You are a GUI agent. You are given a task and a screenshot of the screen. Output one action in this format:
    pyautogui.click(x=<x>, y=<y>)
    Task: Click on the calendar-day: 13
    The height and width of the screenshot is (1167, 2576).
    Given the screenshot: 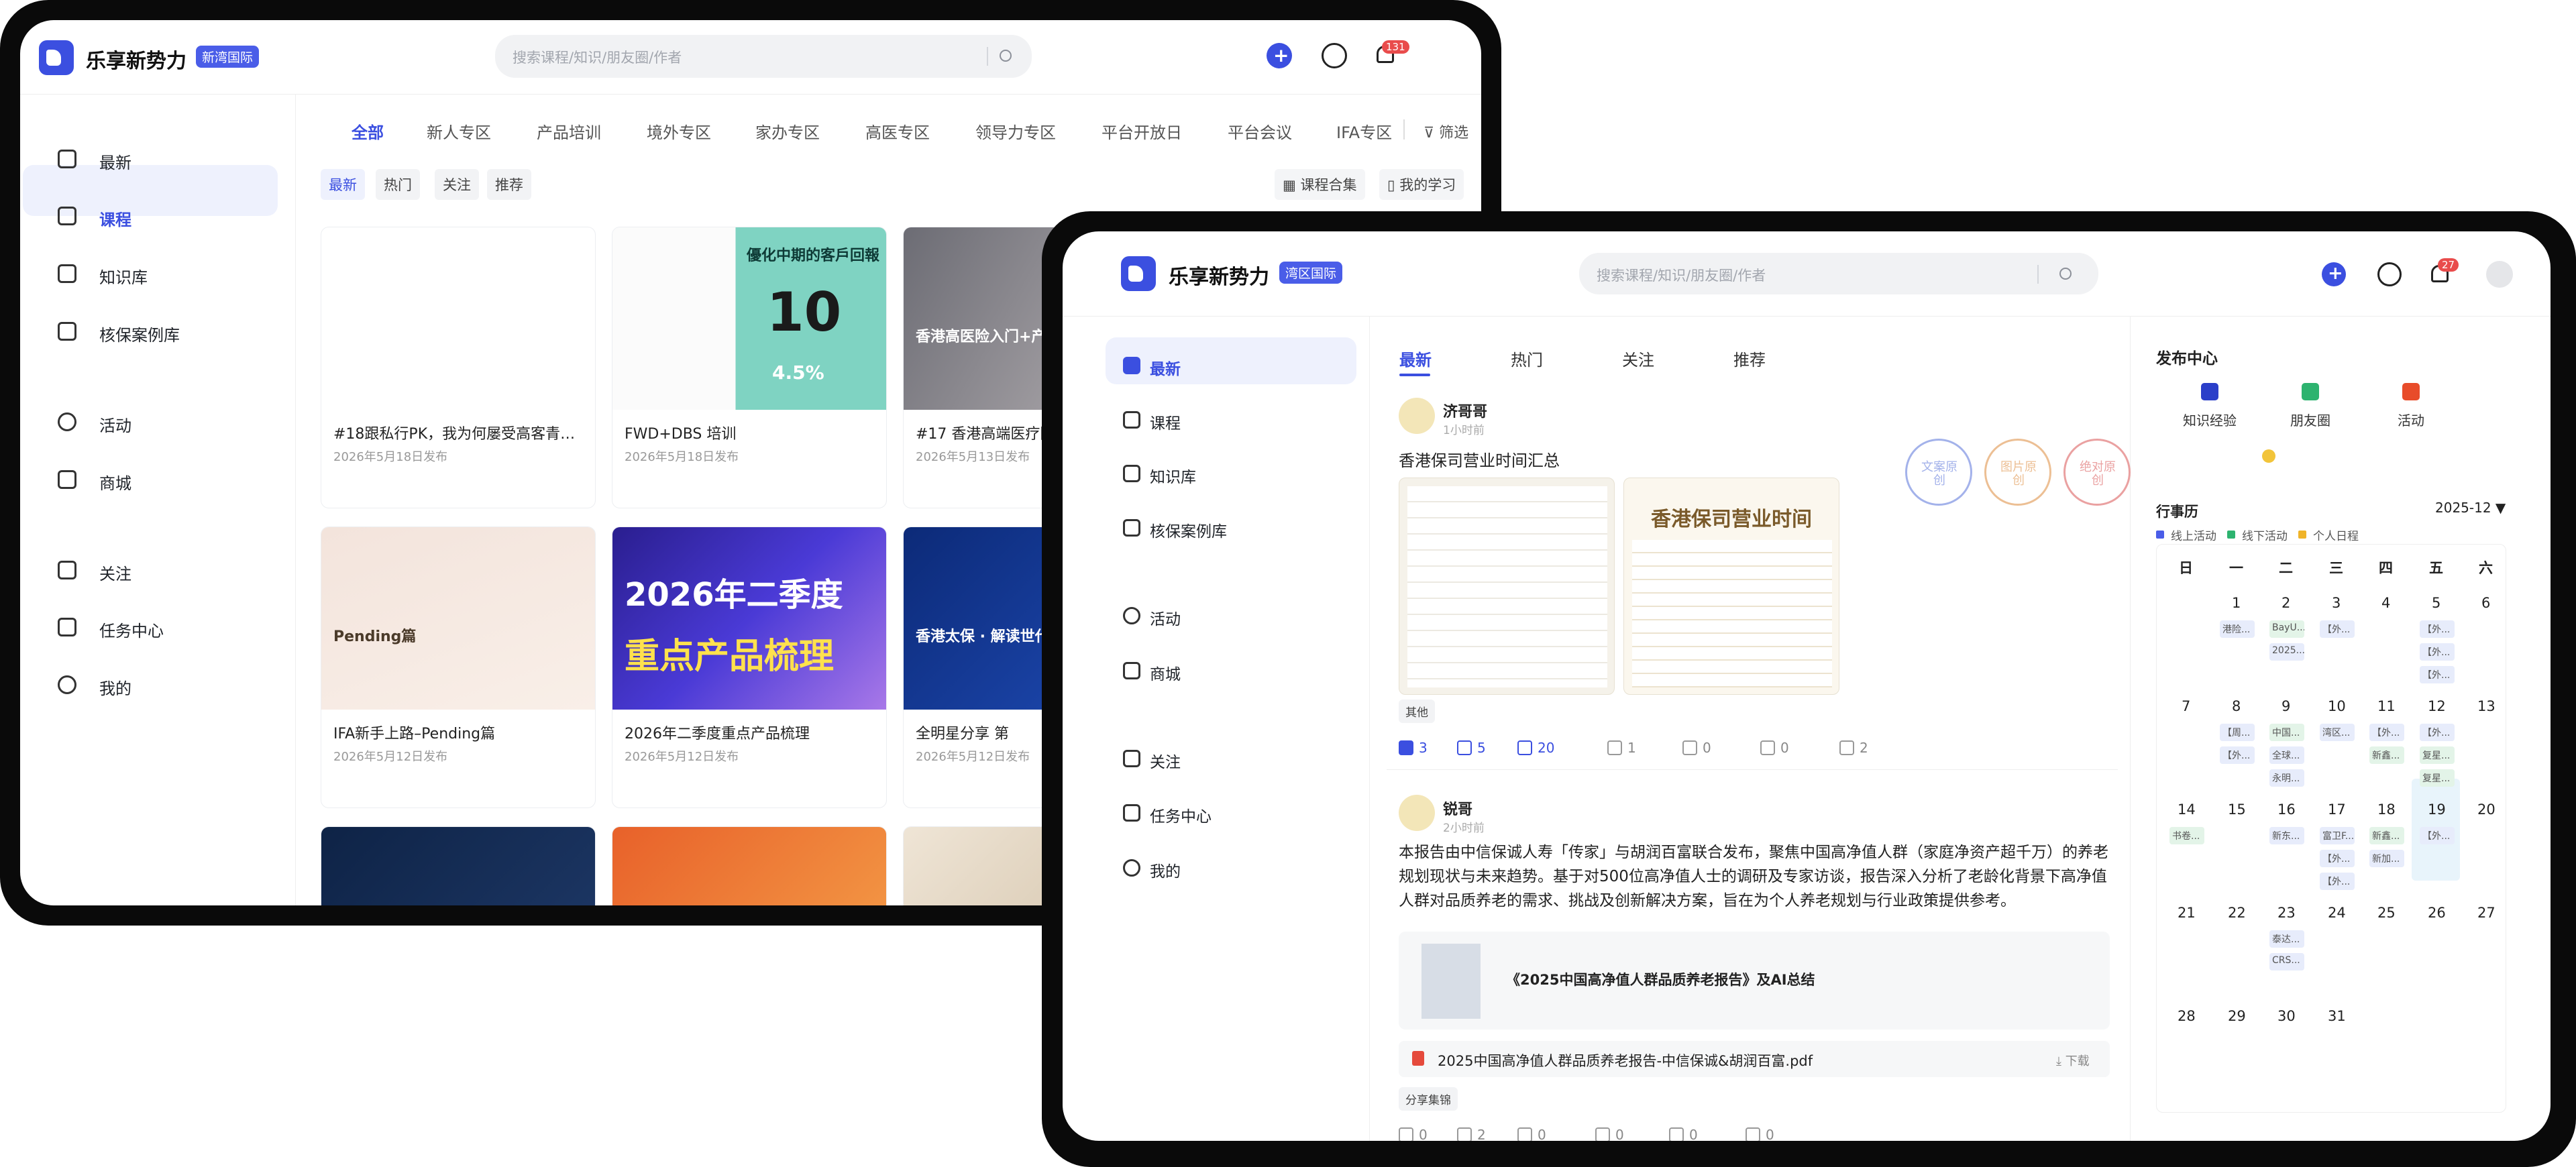 What is the action you would take?
    pyautogui.click(x=2486, y=706)
    